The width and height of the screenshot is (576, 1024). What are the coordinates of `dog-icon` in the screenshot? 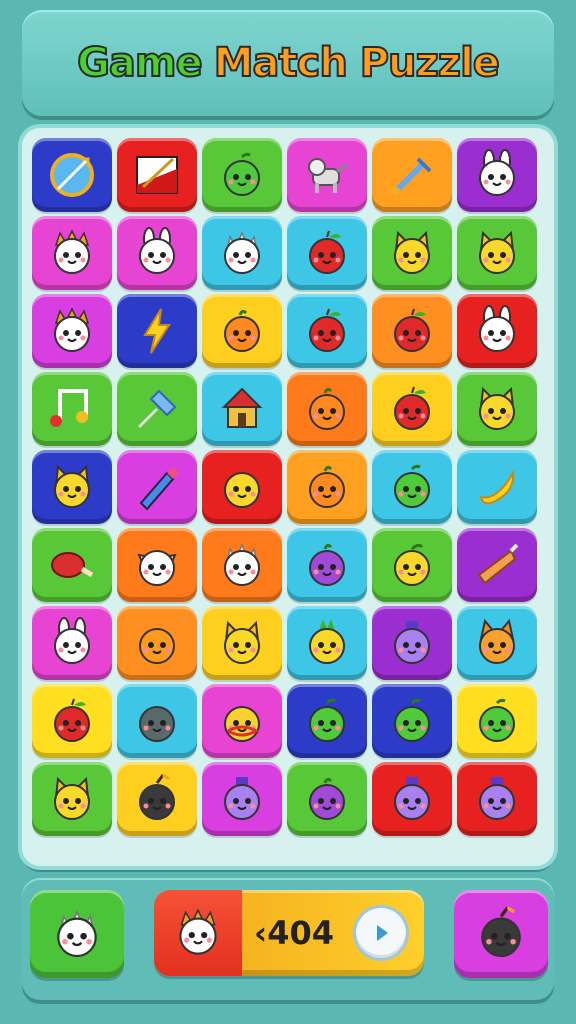 It's located at (157, 568).